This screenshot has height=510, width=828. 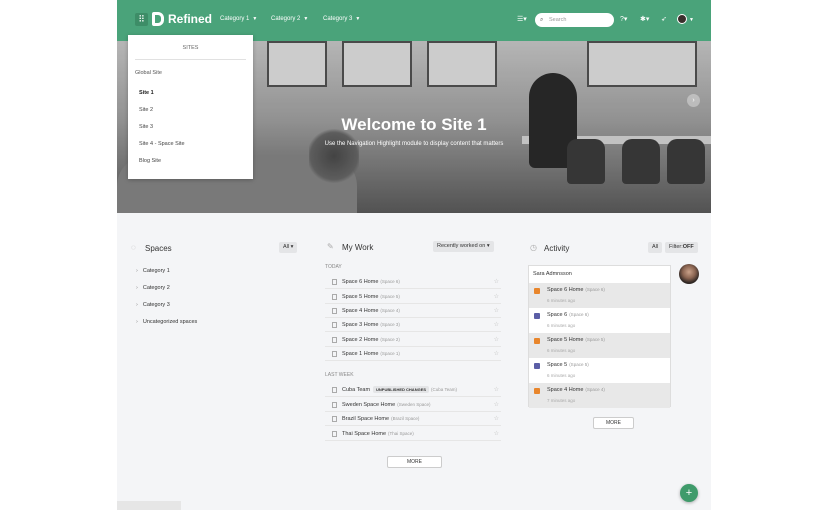 I want to click on chevron-down-icon: ▾, so click(x=488, y=246).